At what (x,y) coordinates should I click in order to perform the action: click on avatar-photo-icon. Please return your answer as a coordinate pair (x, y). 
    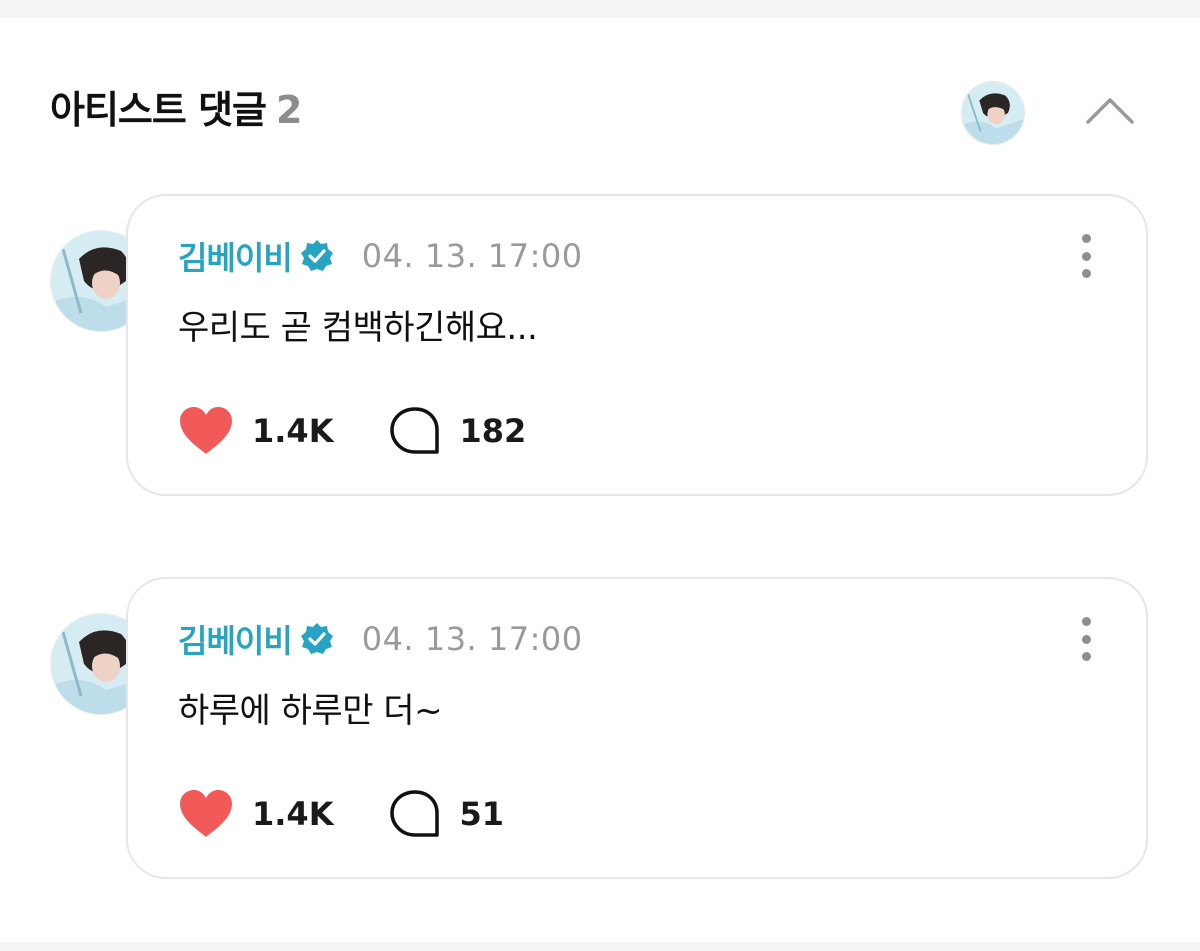
    Looking at the image, I should click on (993, 113).